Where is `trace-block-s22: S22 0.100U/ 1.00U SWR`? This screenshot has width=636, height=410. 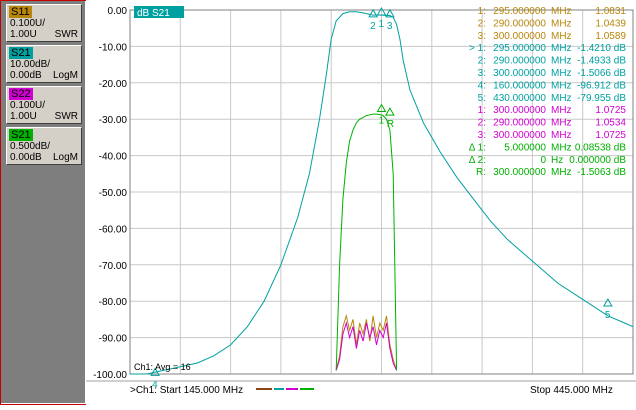
trace-block-s22: S22 0.100U/ 1.00U SWR is located at coordinates (44, 105).